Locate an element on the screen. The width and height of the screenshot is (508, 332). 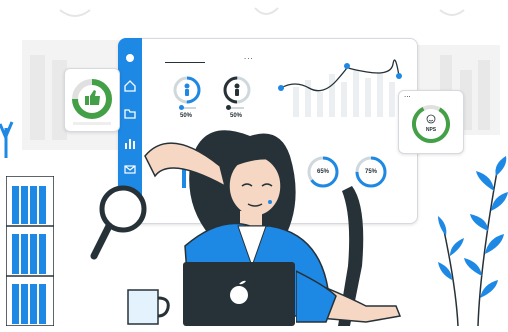
stat-ring-right is located at coordinates (237, 90).